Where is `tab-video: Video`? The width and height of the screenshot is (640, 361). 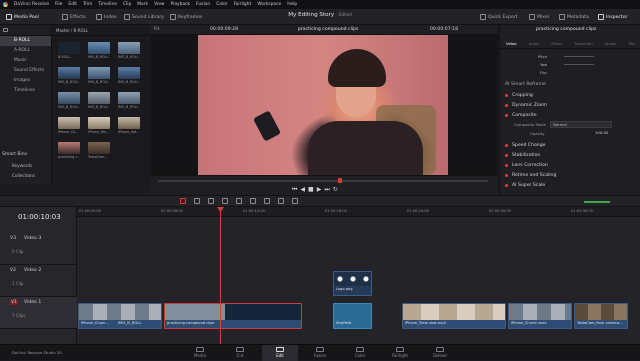 tab-video: Video is located at coordinates (511, 42).